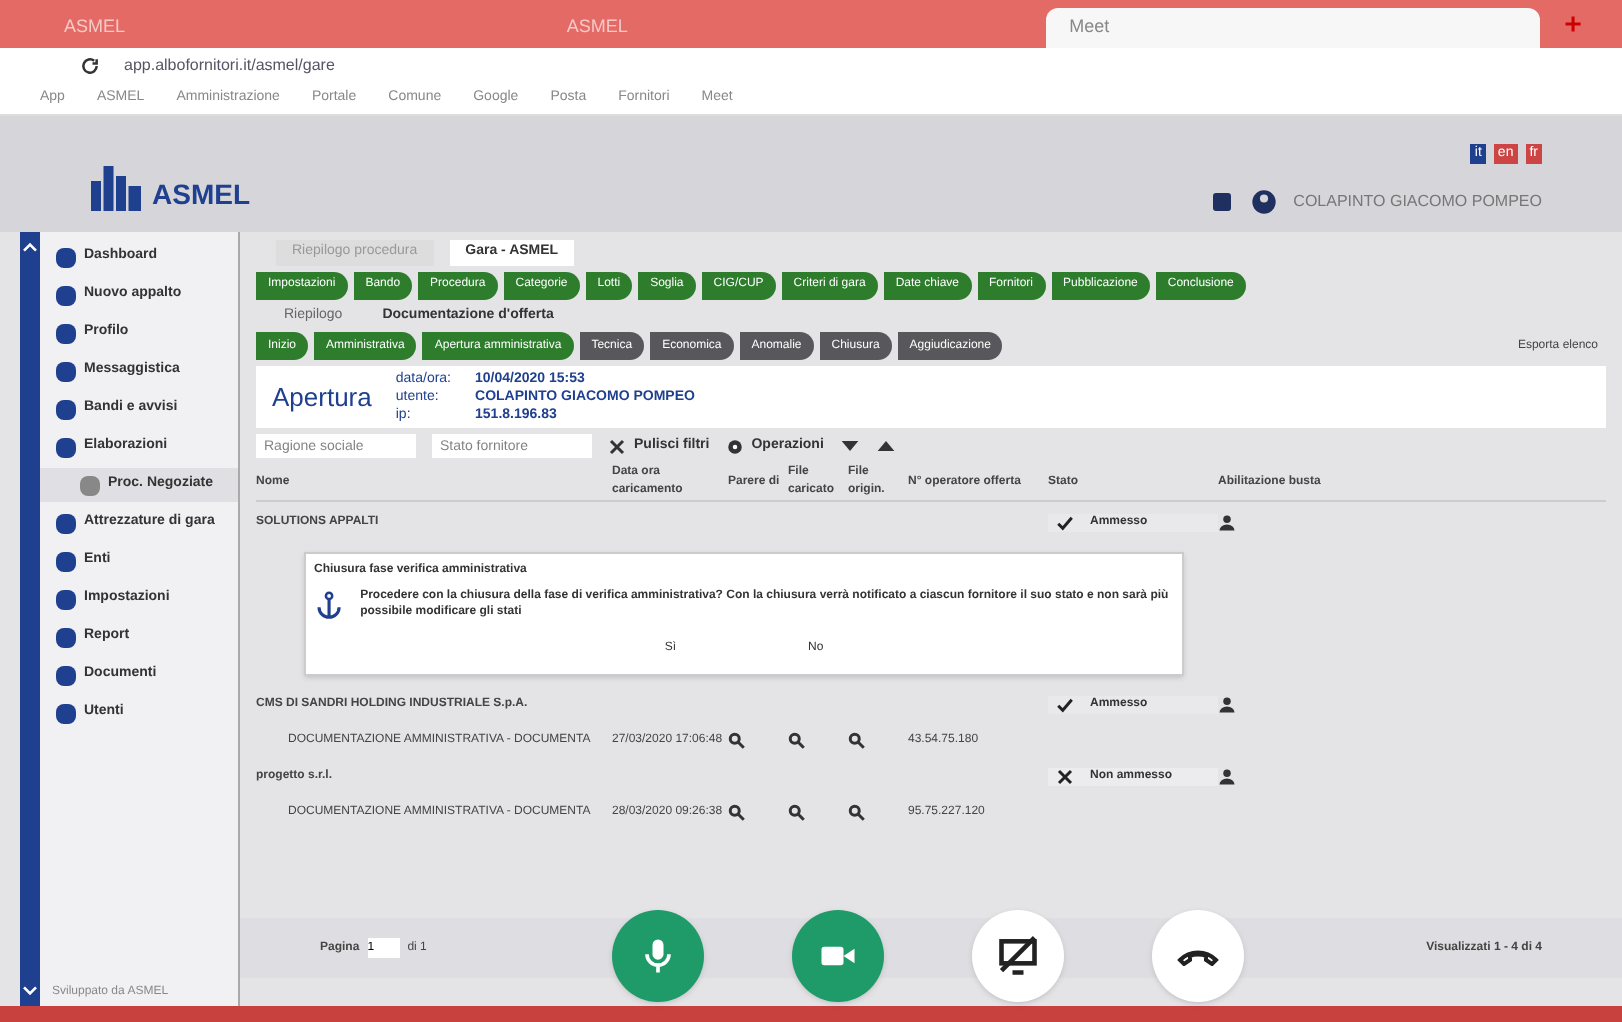 The height and width of the screenshot is (1022, 1622). I want to click on present-button, so click(1018, 956).